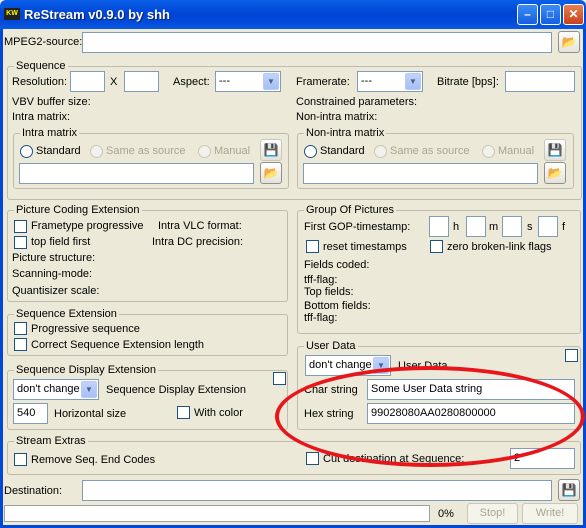 This screenshot has width=586, height=528. What do you see at coordinates (97, 14) in the screenshot?
I see `window-title: ReStream v0.9.0 by shh` at bounding box center [97, 14].